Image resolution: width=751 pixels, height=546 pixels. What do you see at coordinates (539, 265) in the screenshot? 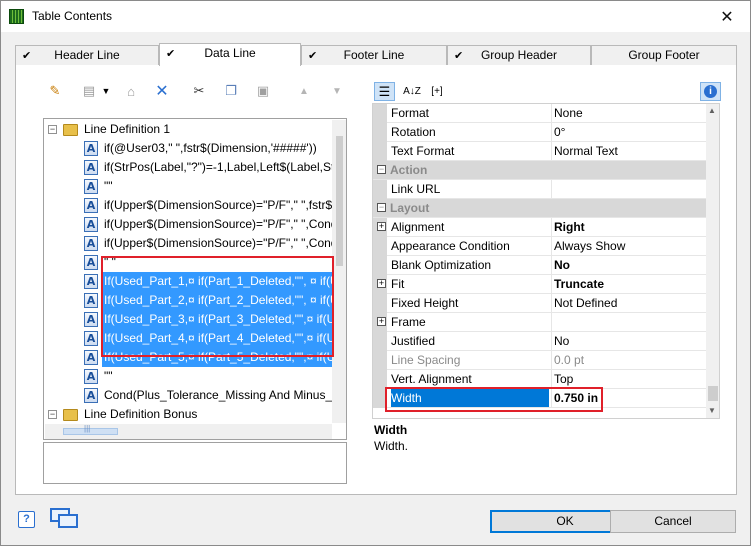
I see `property-row: Blank Optimization No` at bounding box center [539, 265].